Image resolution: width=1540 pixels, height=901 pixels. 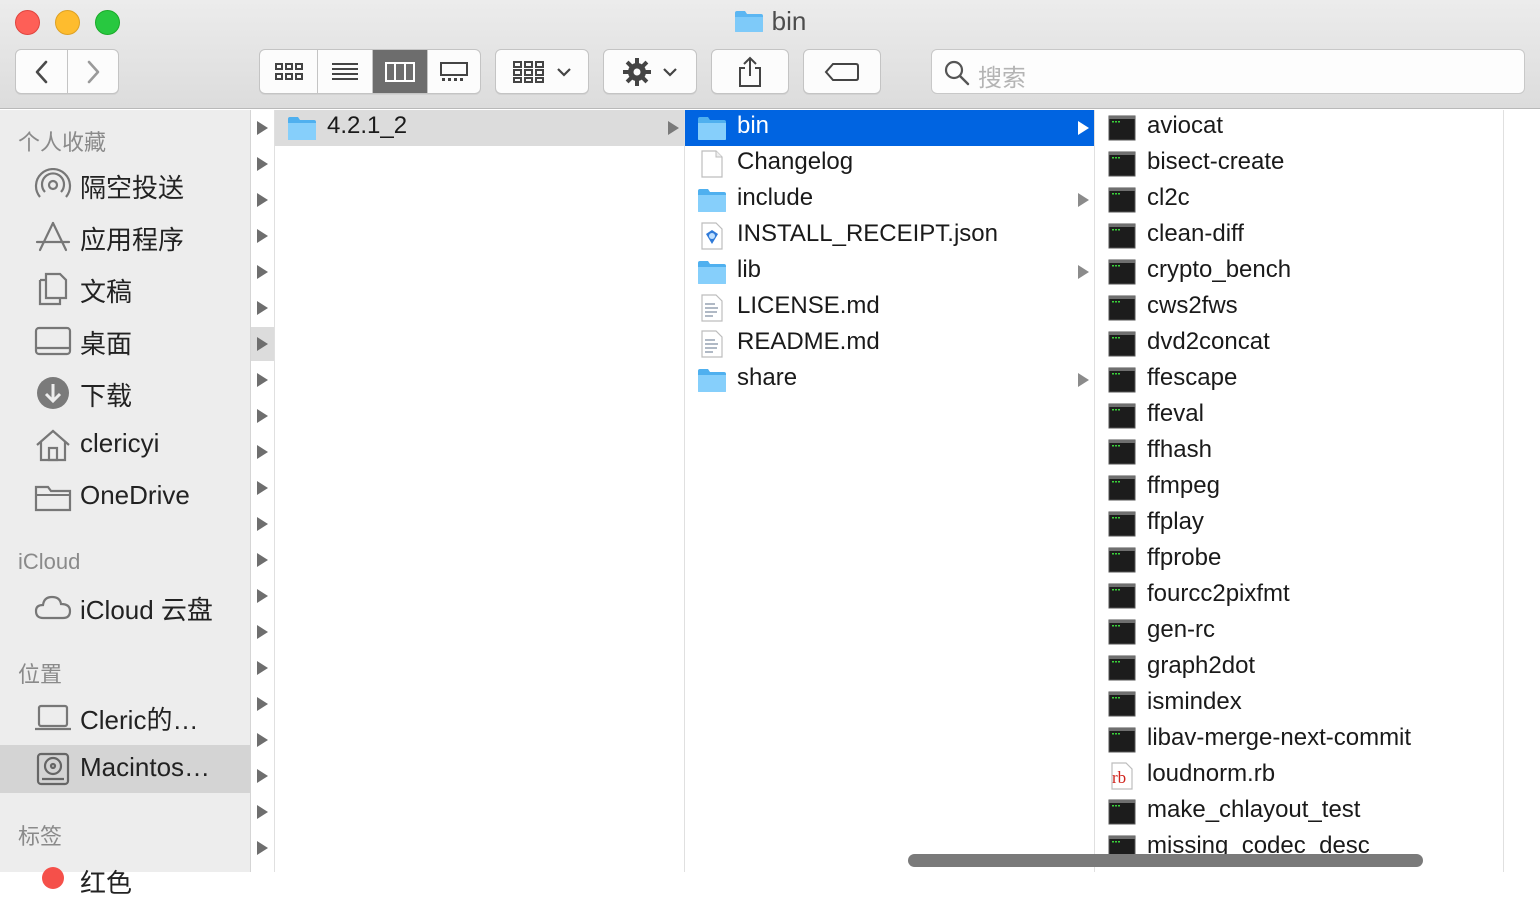 I want to click on sidebar-item-label: 红色, so click(x=106, y=883).